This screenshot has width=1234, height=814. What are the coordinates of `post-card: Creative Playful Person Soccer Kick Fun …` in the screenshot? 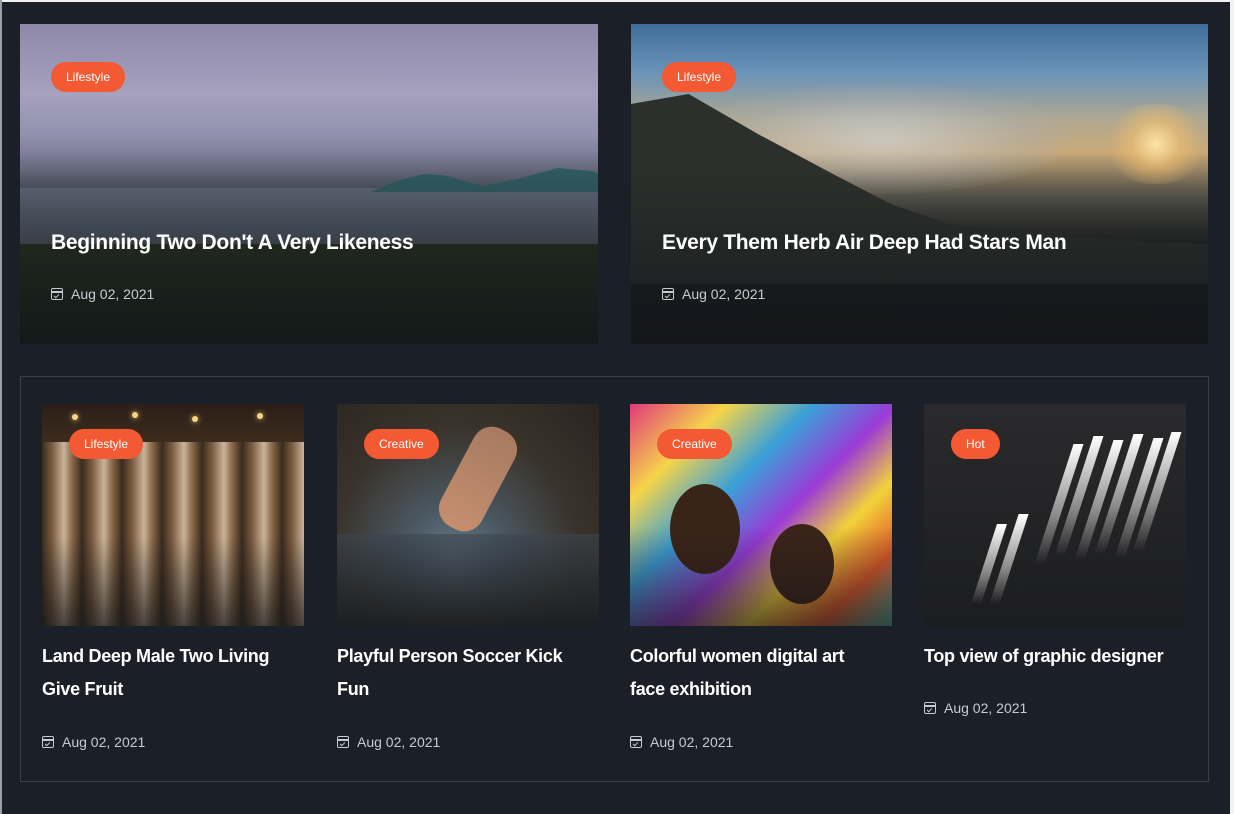 It's located at (468, 584).